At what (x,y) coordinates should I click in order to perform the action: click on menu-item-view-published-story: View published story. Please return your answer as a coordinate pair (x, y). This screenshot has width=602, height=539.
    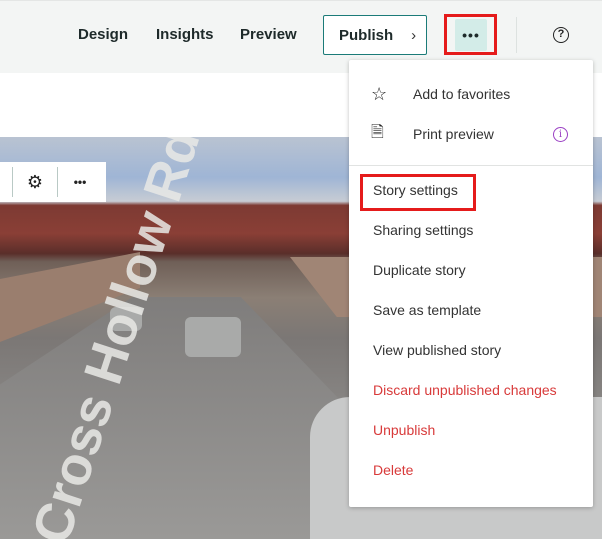
    Looking at the image, I should click on (471, 350).